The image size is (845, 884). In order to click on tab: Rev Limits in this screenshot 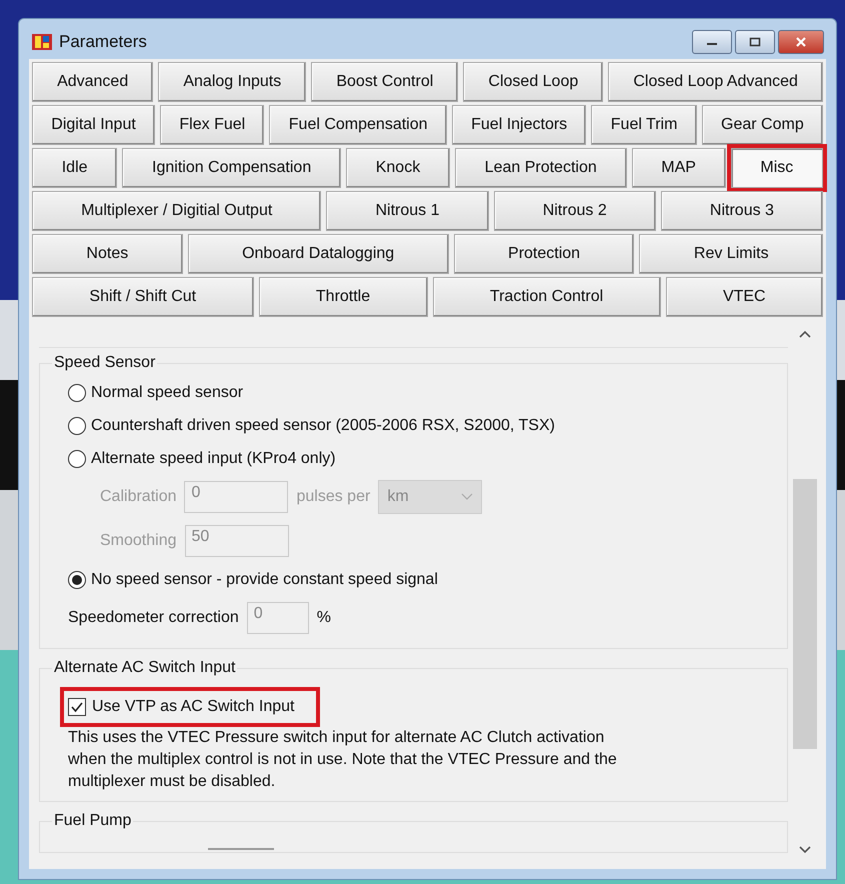, I will do `click(731, 254)`.